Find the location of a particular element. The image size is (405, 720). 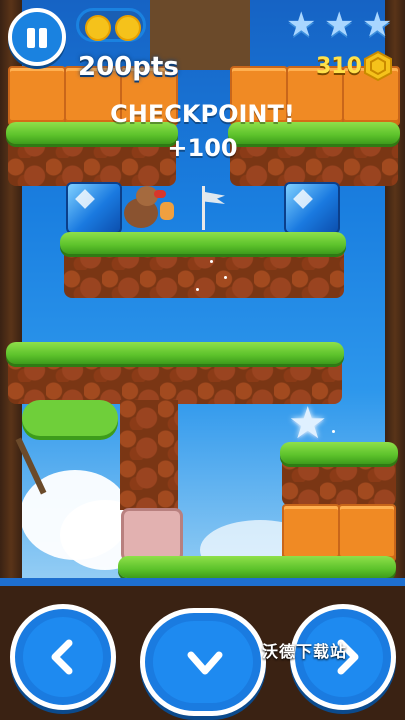

ground-grass is located at coordinates (257, 567).